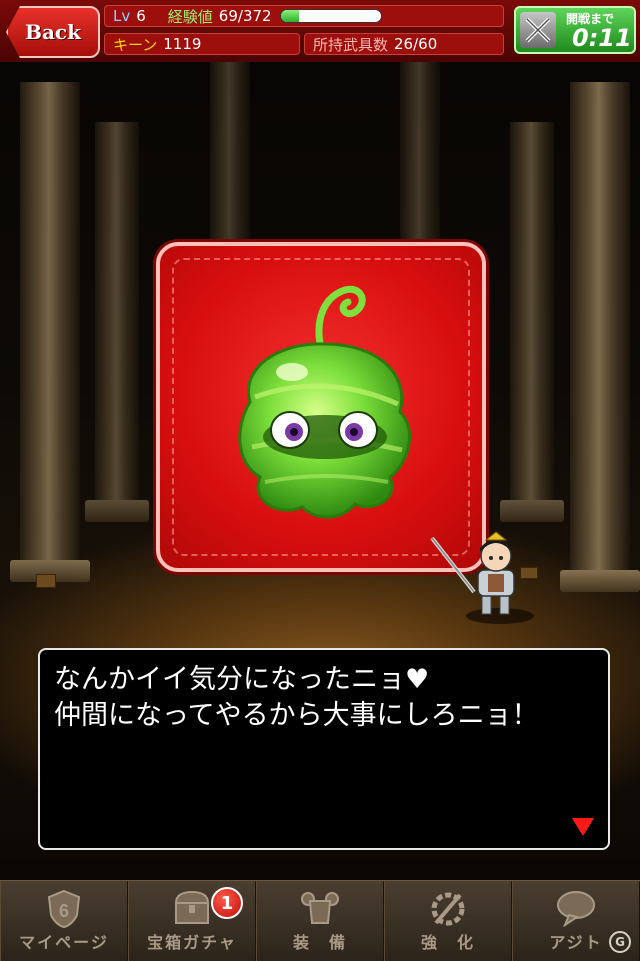 This screenshot has width=640, height=961. Describe the element at coordinates (296, 715) in the screenshot. I see `dialog-line-2: 仲間になってやるから大事にしろニョ！` at that location.